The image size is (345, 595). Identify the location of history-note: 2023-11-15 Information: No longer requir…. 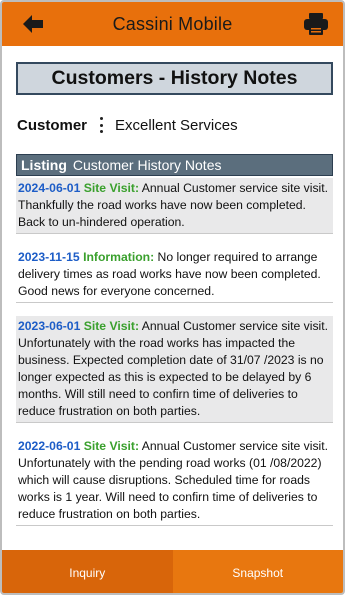
(174, 275).